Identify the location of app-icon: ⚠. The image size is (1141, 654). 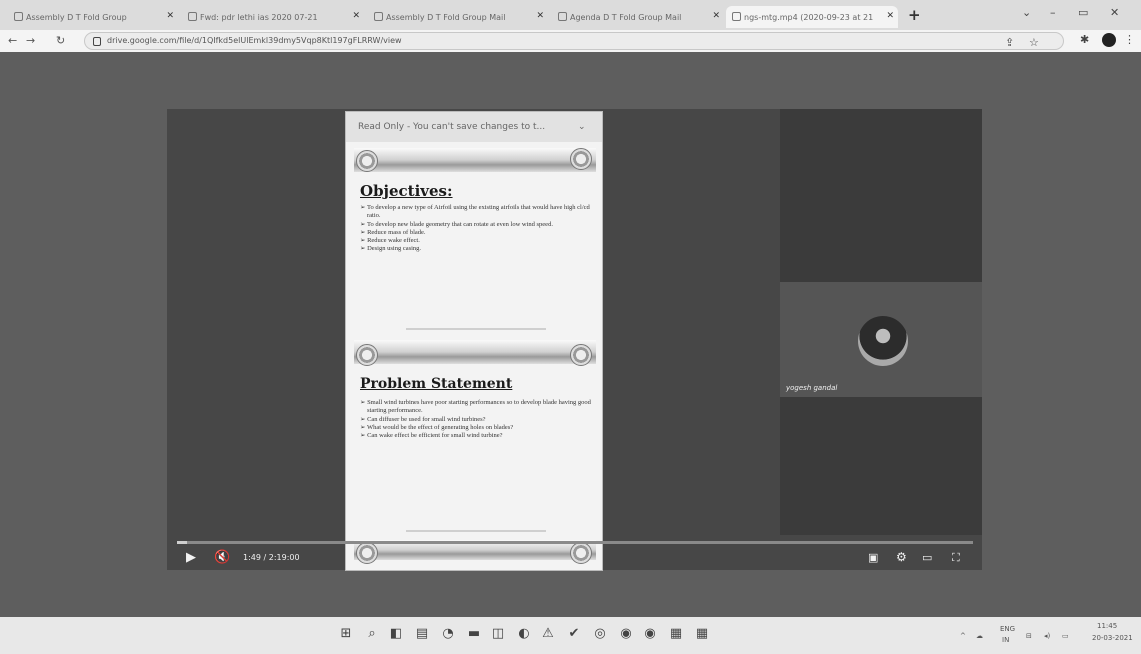
(548, 634).